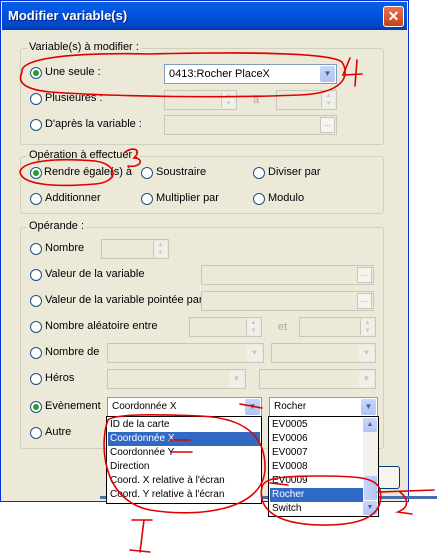  What do you see at coordinates (132, 158) in the screenshot?
I see `annotation-digit-three` at bounding box center [132, 158].